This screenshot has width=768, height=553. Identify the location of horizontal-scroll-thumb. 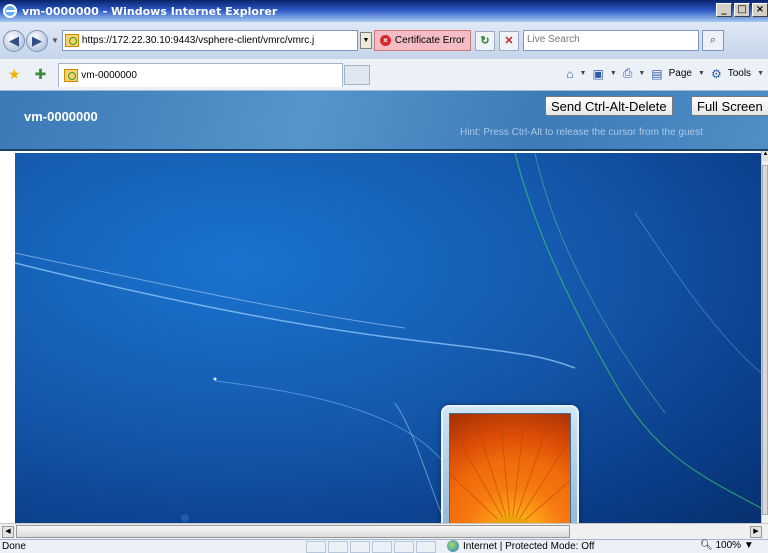
(293, 531).